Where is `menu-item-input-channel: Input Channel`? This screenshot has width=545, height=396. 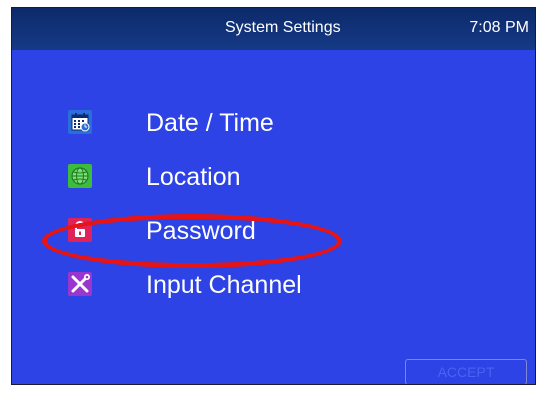
menu-item-input-channel: Input Channel is located at coordinates (202, 291).